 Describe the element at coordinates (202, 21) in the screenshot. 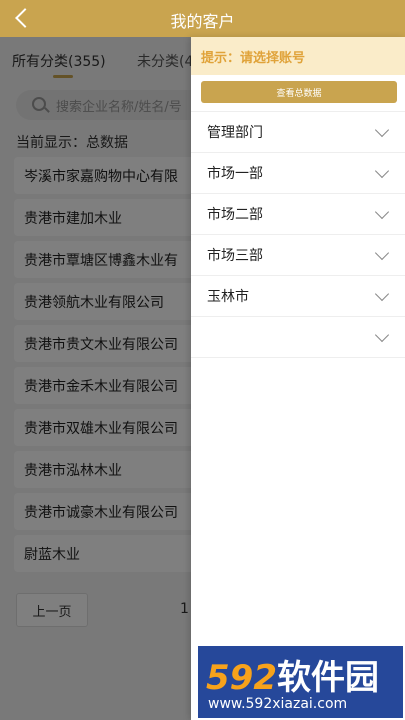

I see `page-title: 我的客户` at that location.